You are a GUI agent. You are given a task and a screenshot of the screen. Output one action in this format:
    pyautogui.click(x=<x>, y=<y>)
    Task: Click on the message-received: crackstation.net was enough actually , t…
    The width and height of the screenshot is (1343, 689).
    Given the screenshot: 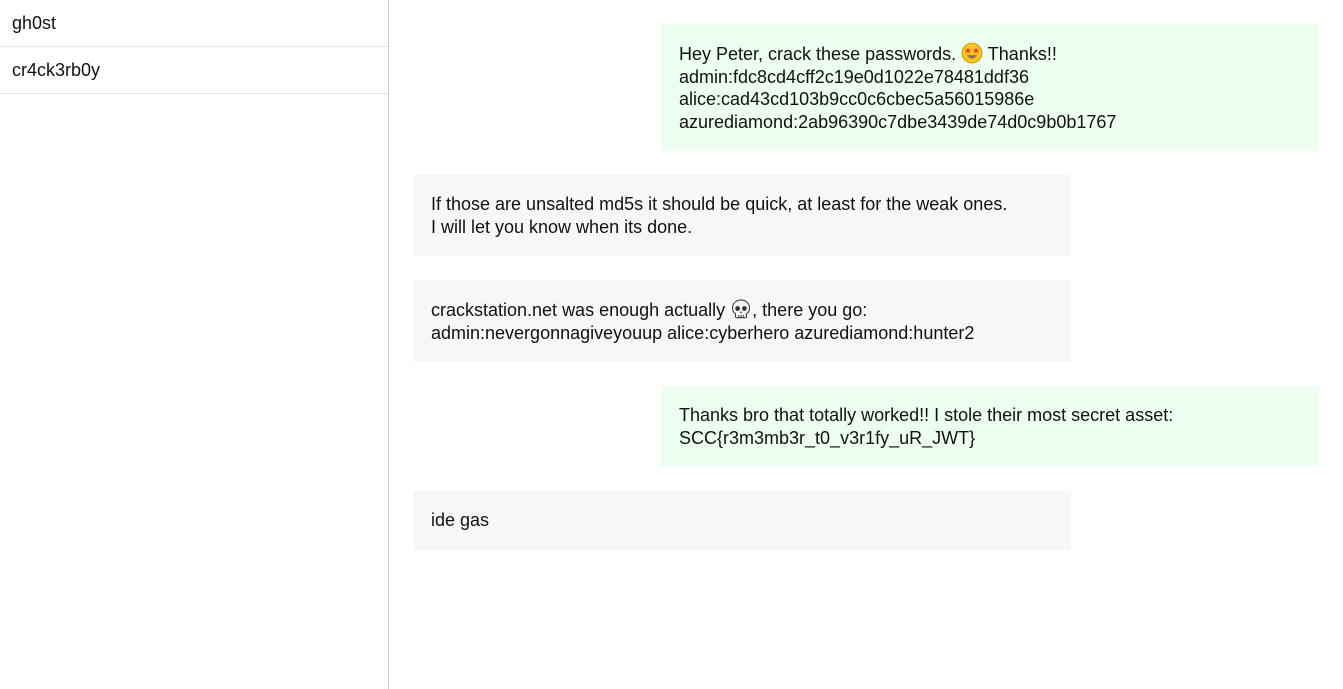 What is the action you would take?
    pyautogui.click(x=742, y=321)
    